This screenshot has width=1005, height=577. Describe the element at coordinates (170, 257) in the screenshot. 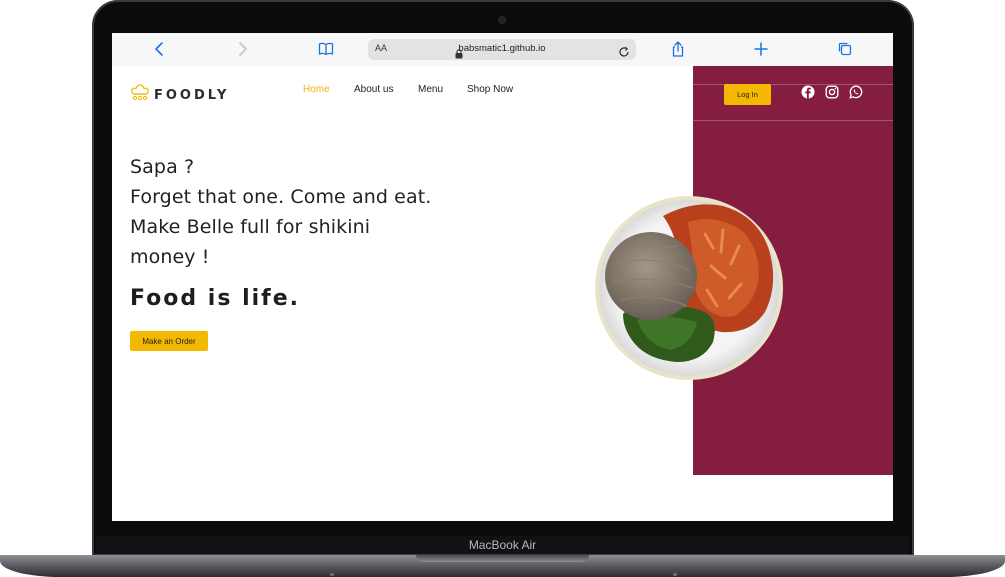

I see `hero-line-4: money !` at that location.